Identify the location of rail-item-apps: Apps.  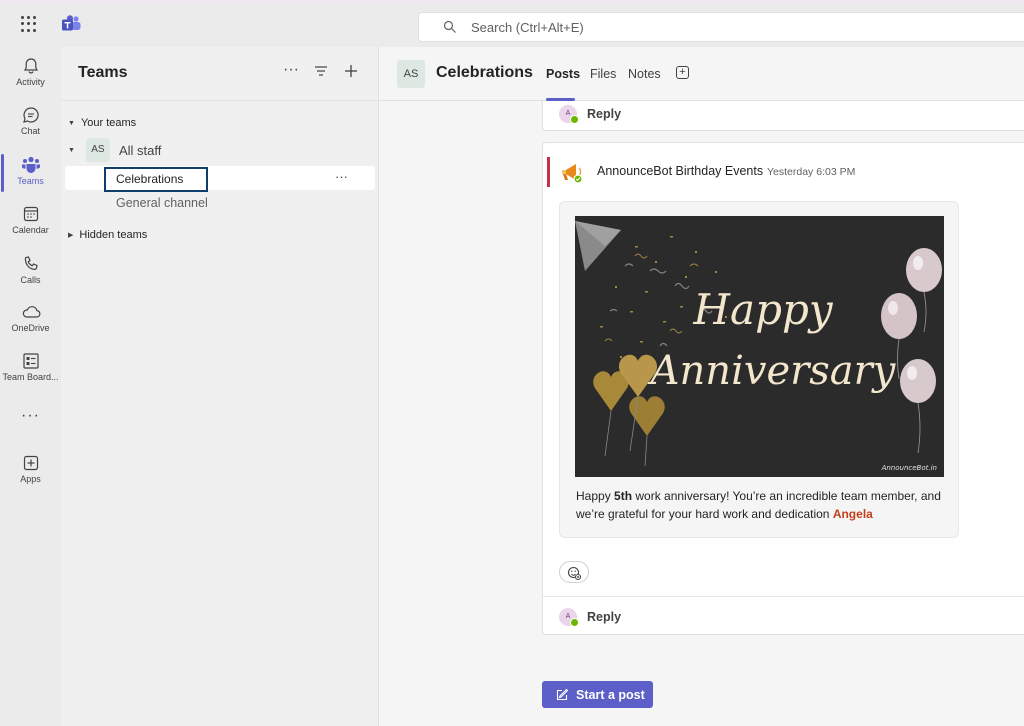
(30, 472).